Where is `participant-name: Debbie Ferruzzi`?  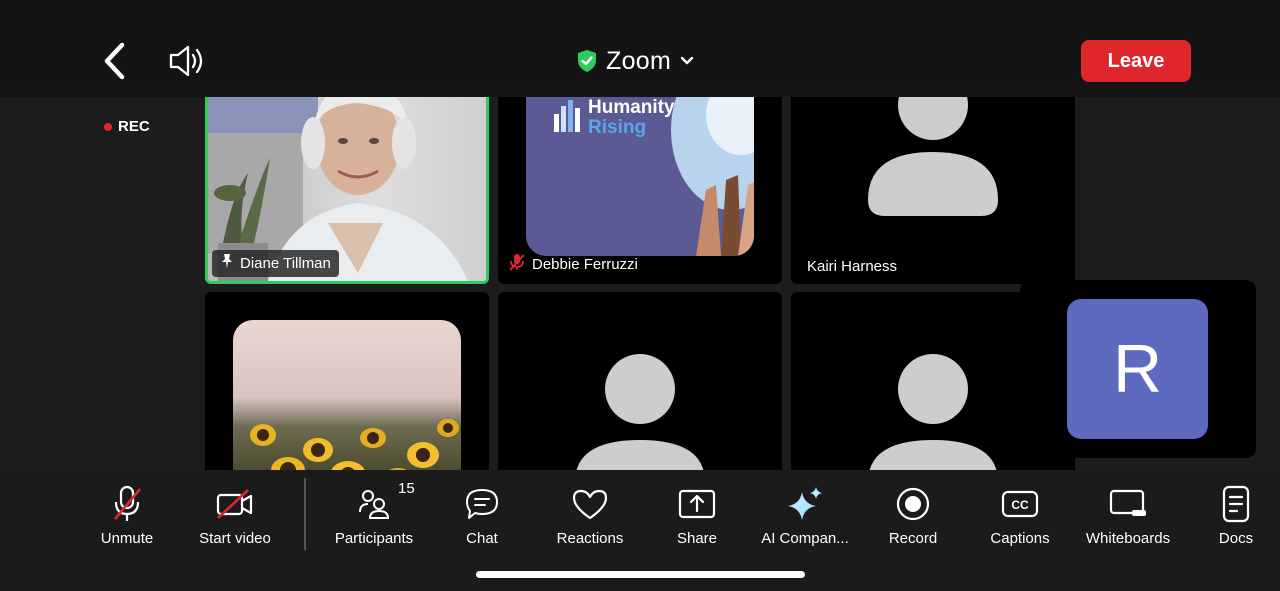 participant-name: Debbie Ferruzzi is located at coordinates (585, 264).